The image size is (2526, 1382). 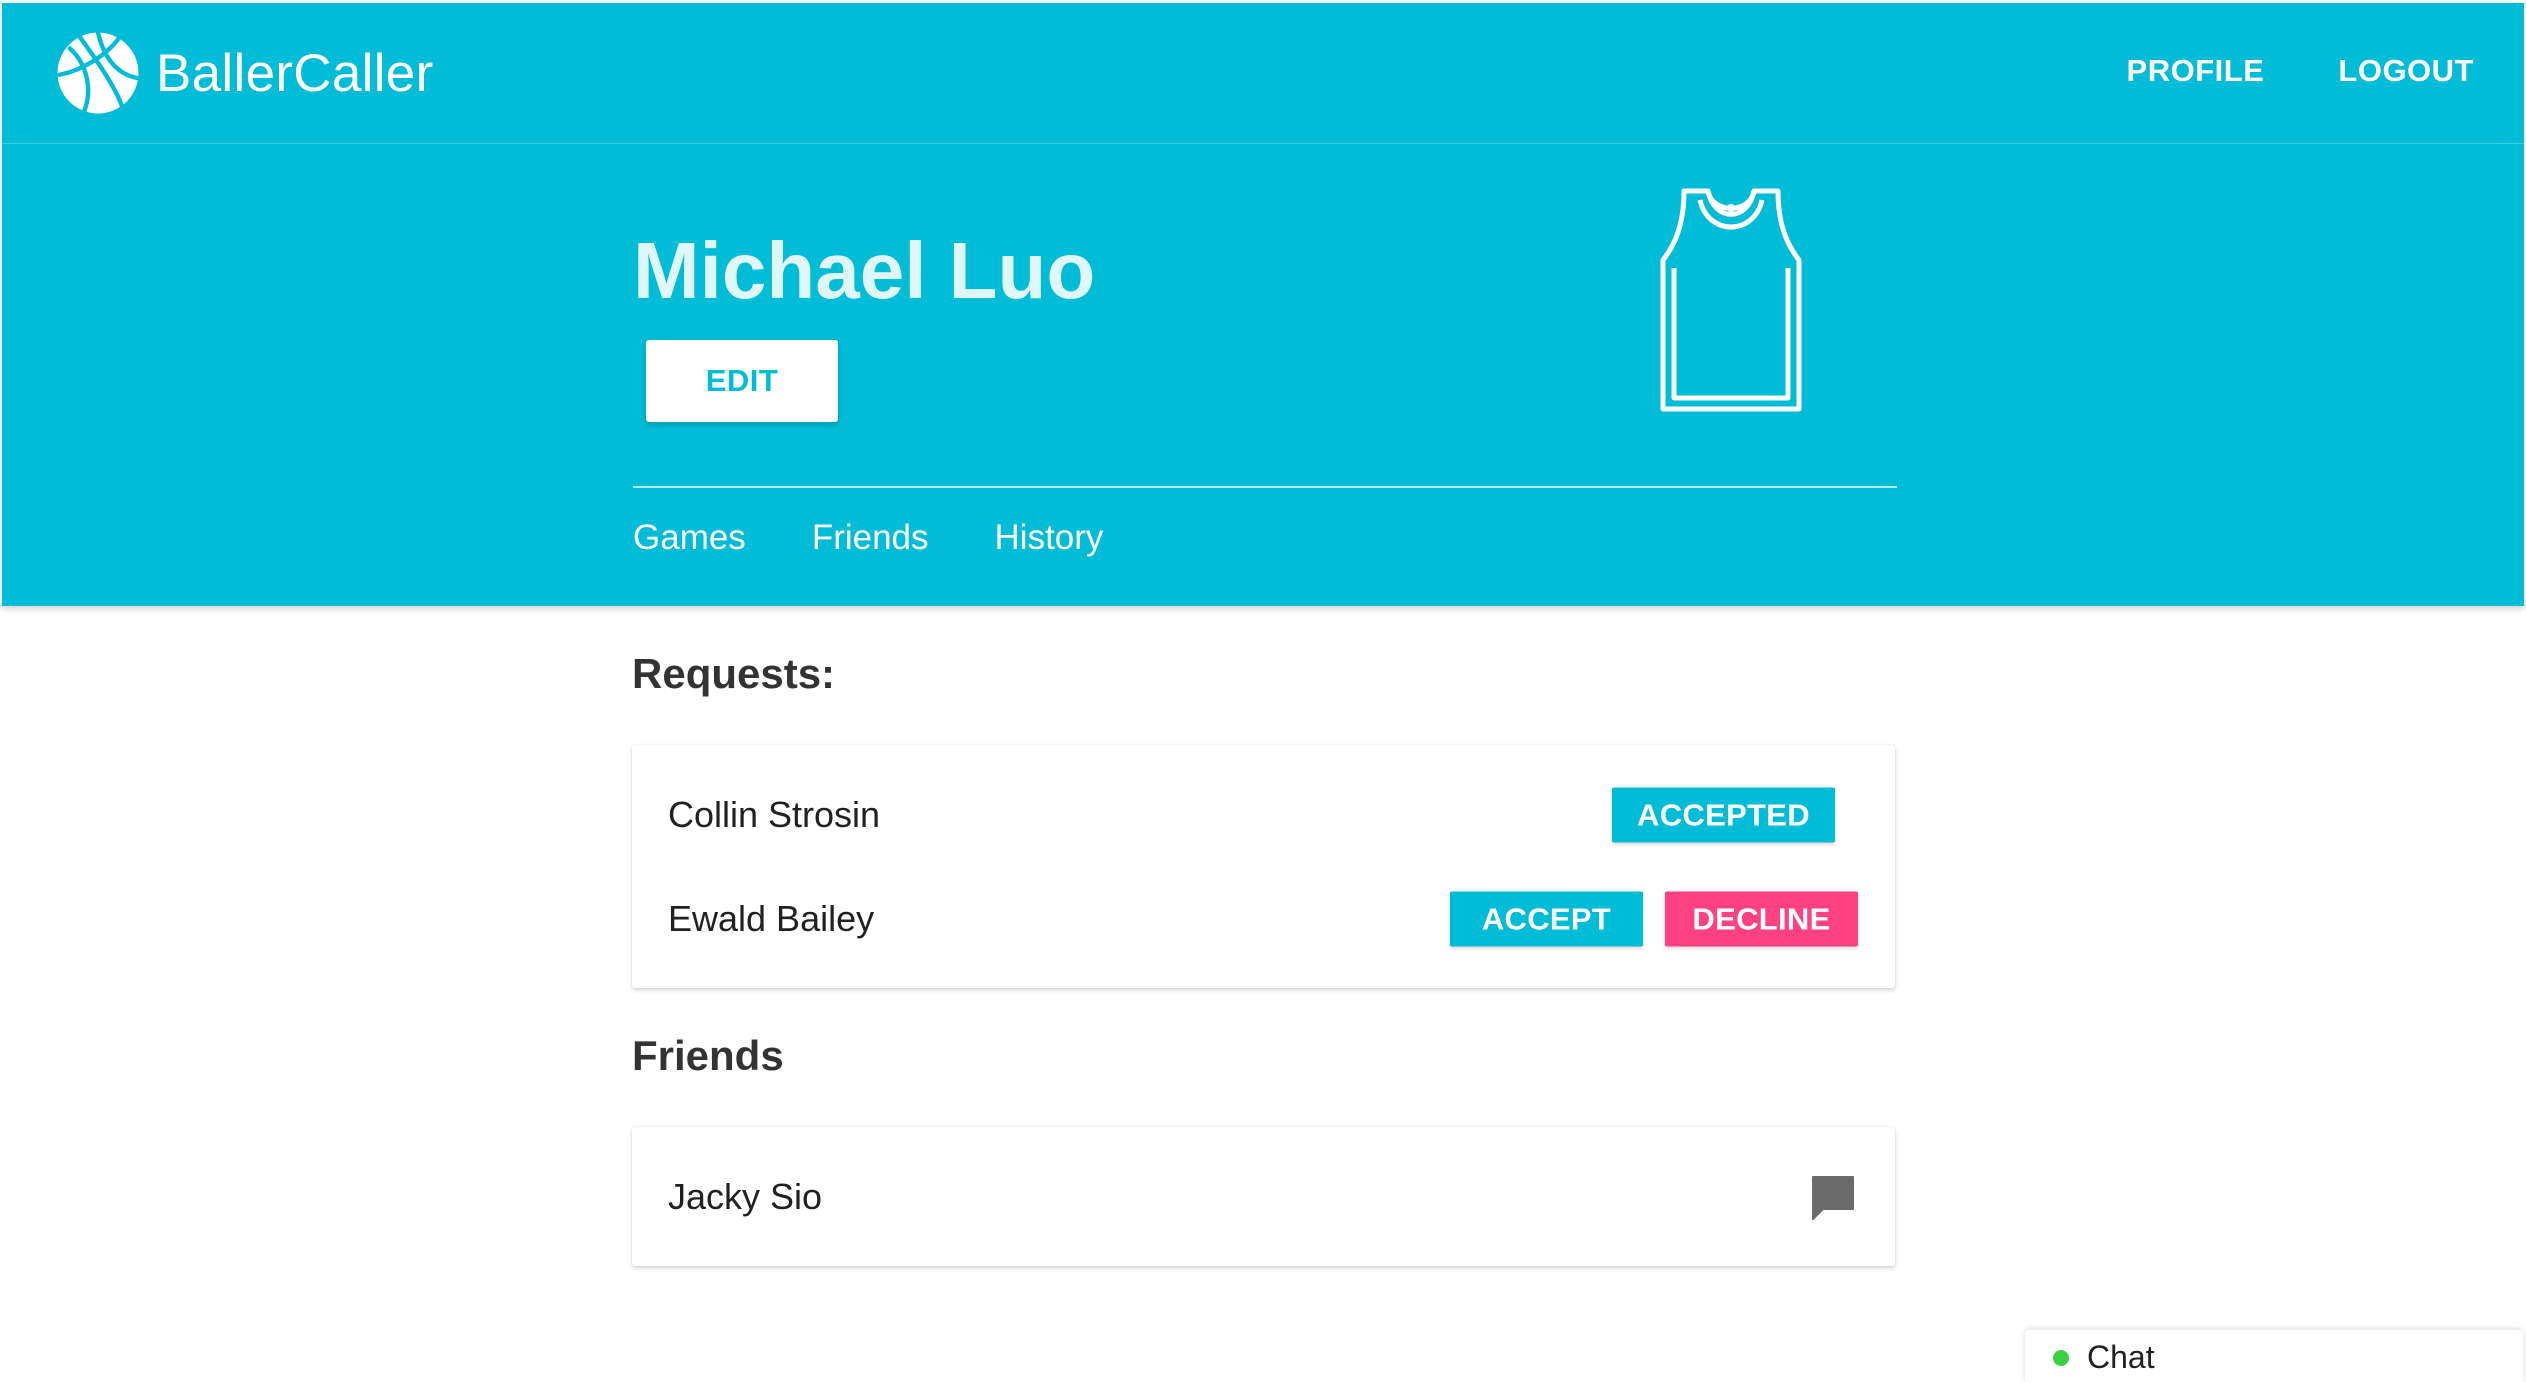 What do you see at coordinates (1731, 300) in the screenshot?
I see `jersey-icon` at bounding box center [1731, 300].